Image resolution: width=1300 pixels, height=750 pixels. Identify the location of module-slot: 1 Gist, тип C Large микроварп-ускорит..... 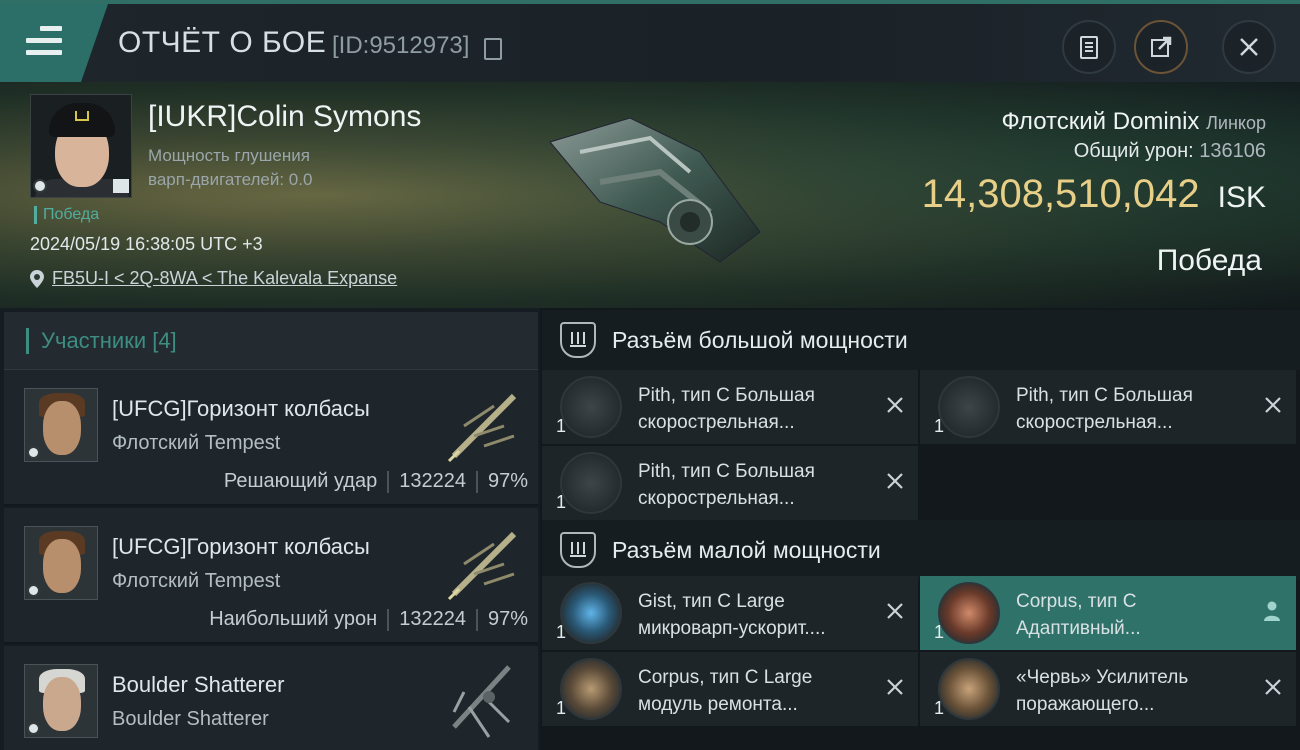
(730, 613).